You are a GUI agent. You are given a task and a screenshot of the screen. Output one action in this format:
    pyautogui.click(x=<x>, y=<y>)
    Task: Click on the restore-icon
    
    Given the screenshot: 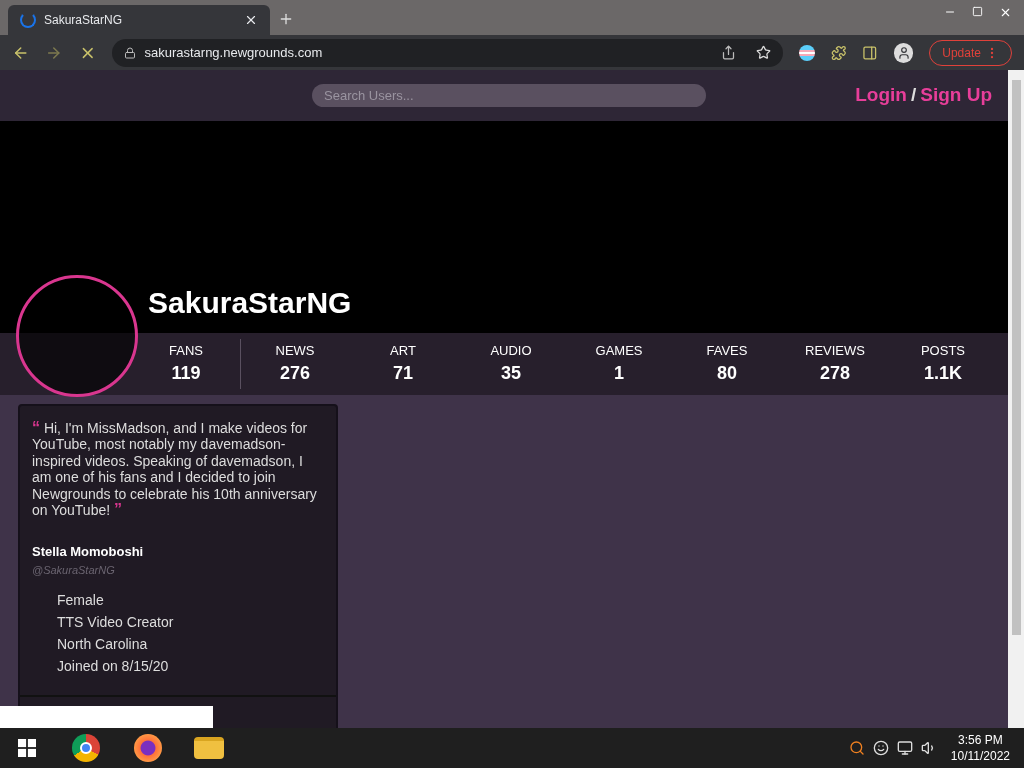 What is the action you would take?
    pyautogui.click(x=977, y=11)
    